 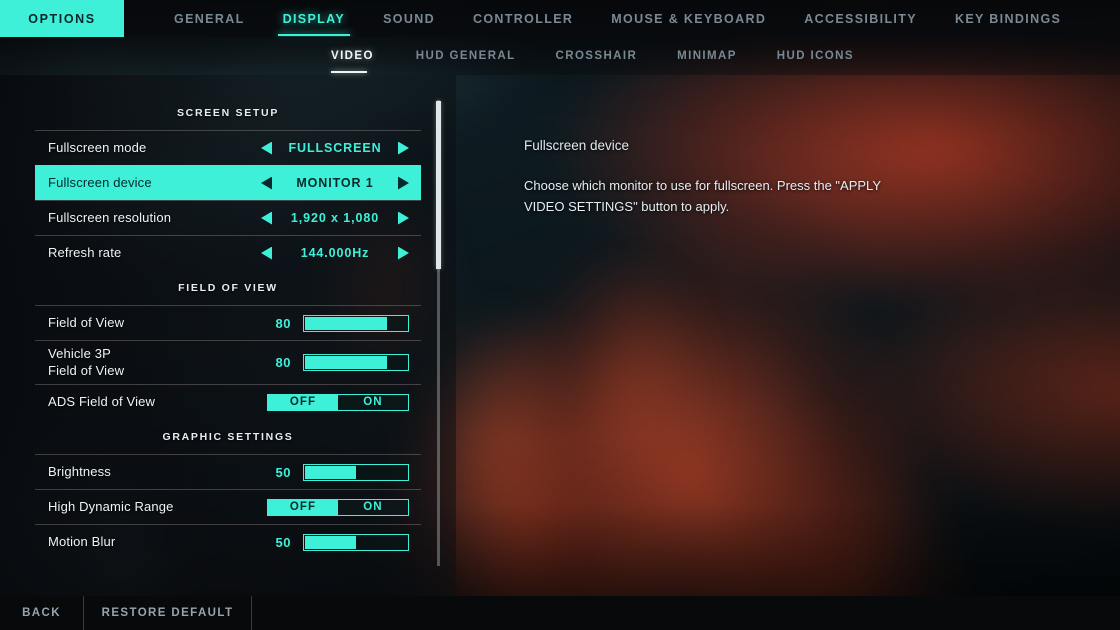 I want to click on setting-label-ads-field-of-view: ADS Field of View, so click(x=102, y=401).